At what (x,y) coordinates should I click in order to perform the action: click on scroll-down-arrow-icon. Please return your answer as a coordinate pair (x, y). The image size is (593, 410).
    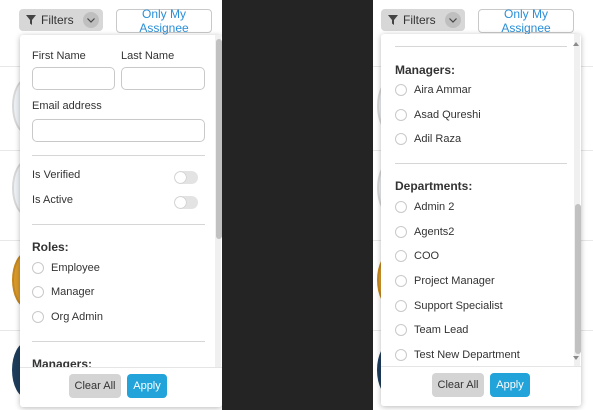
    Looking at the image, I should click on (576, 358).